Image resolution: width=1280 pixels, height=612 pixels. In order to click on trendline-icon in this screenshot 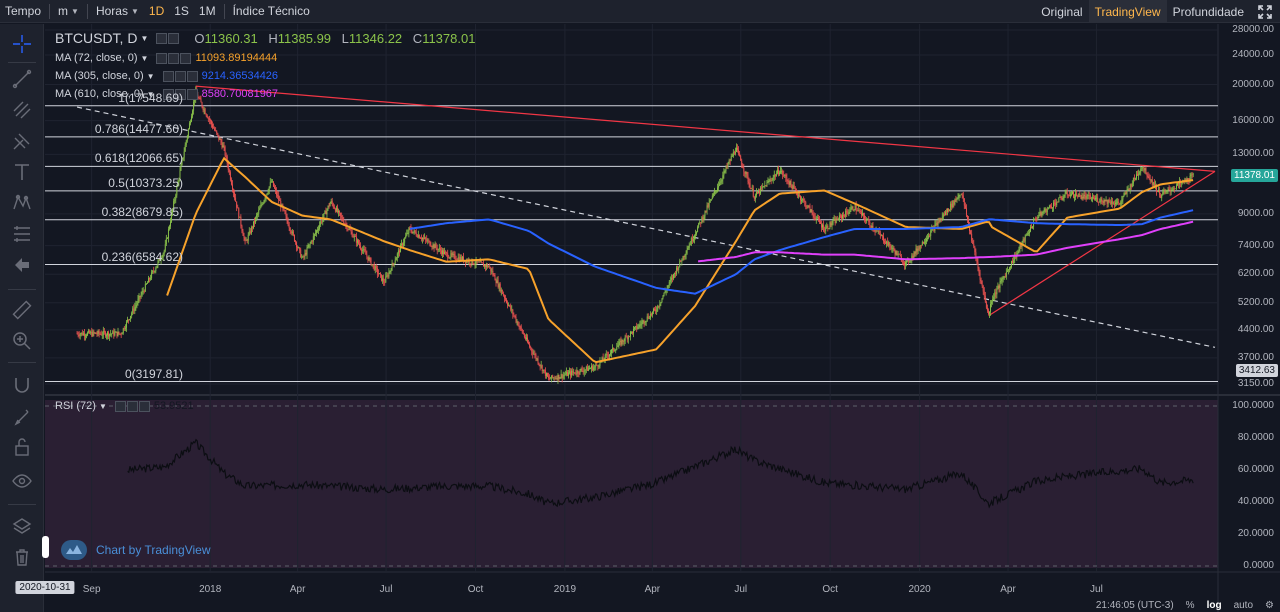, I will do `click(22, 79)`.